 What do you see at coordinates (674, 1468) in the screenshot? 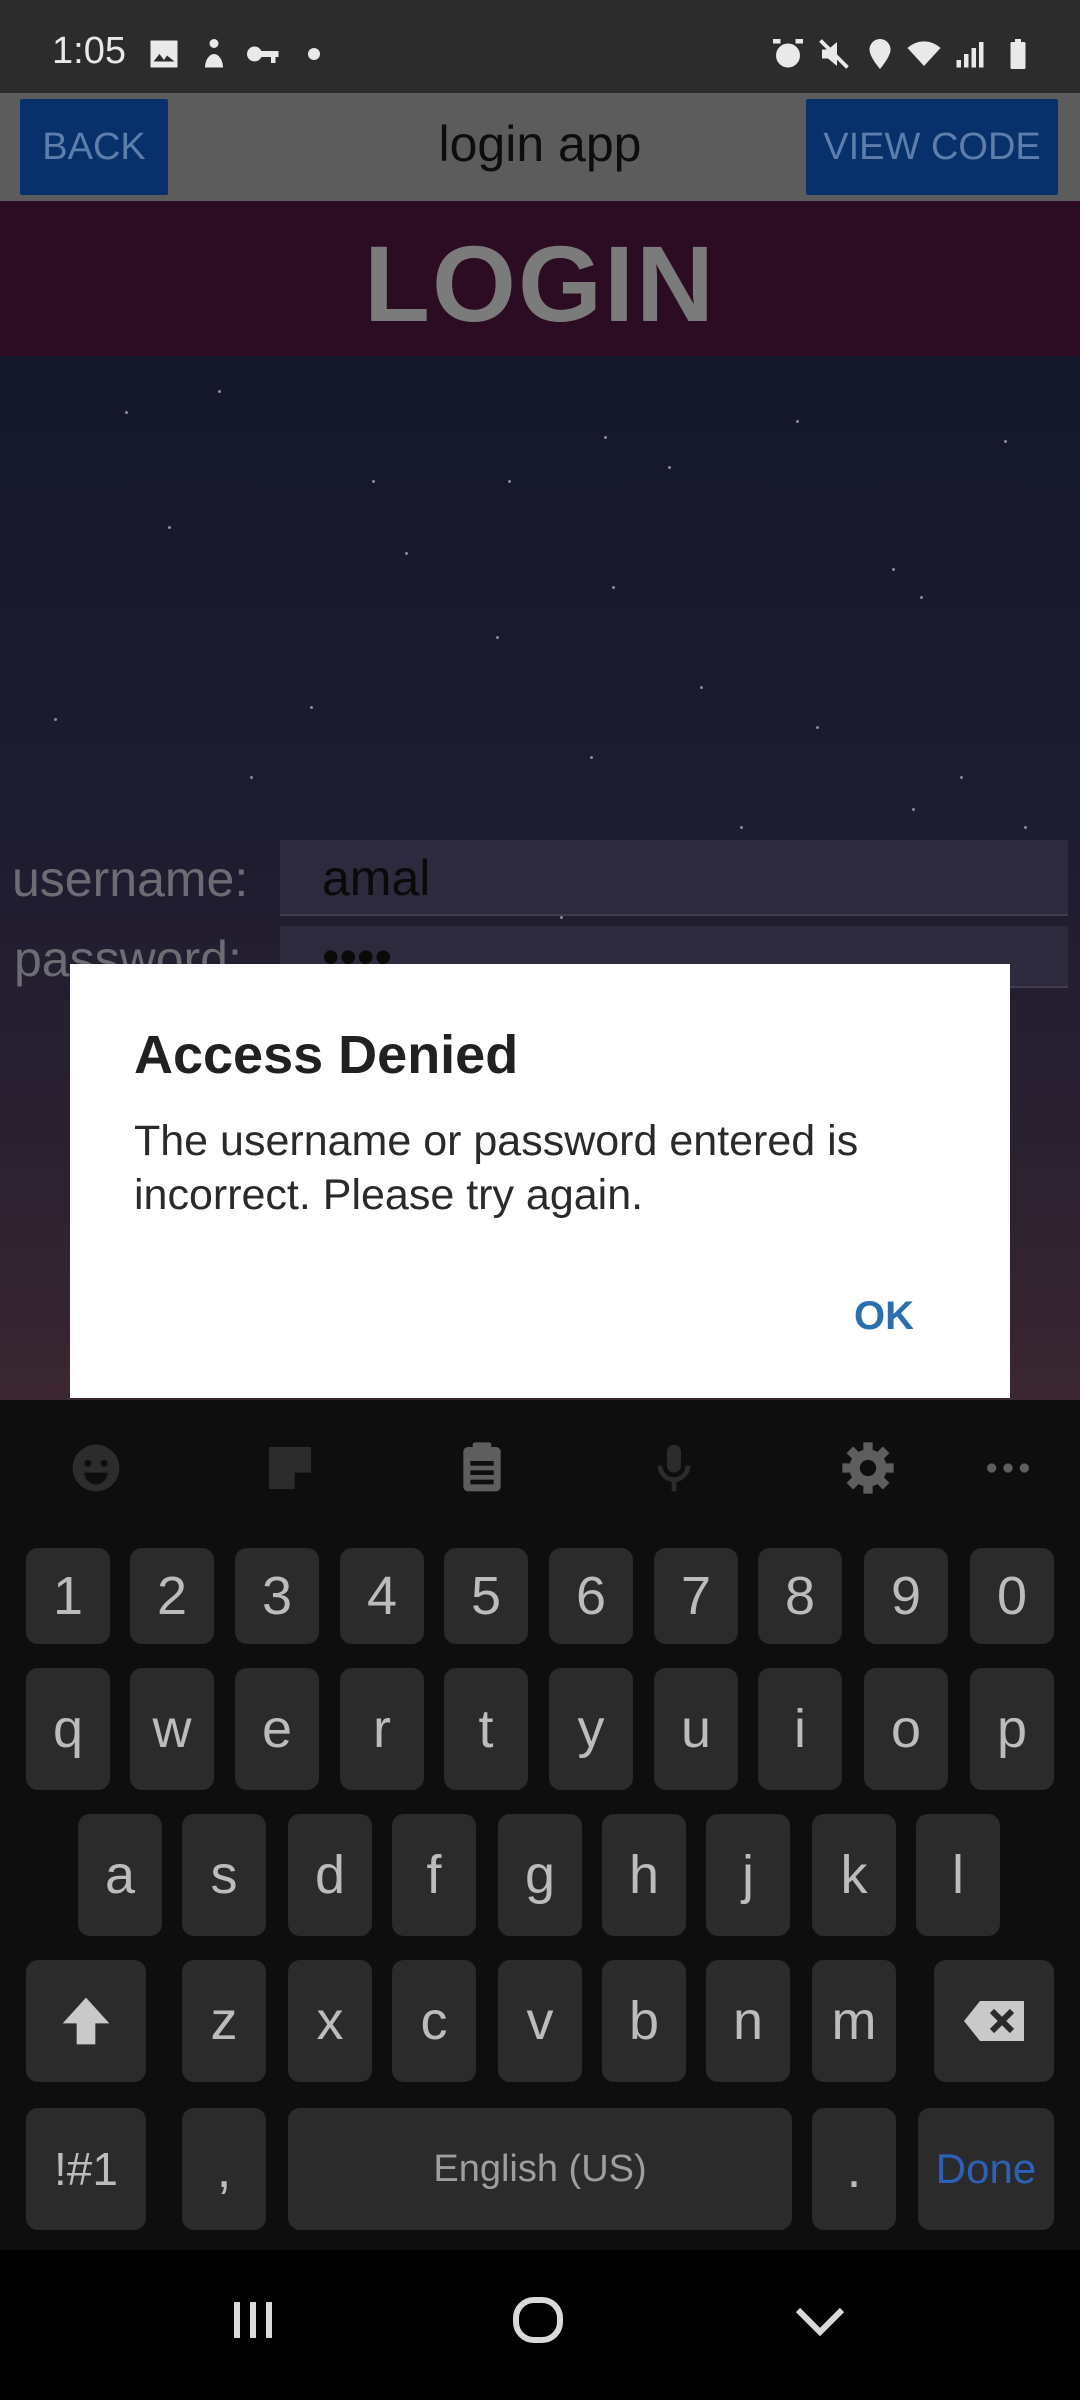
I see `microphone-icon` at bounding box center [674, 1468].